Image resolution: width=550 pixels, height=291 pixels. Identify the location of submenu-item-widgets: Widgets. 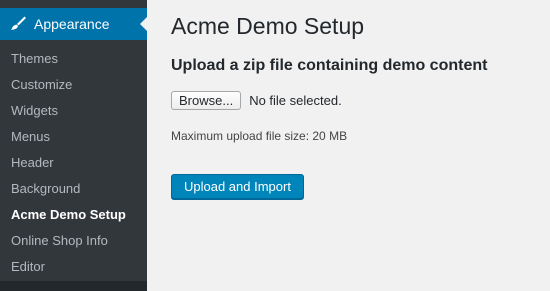
(73, 111).